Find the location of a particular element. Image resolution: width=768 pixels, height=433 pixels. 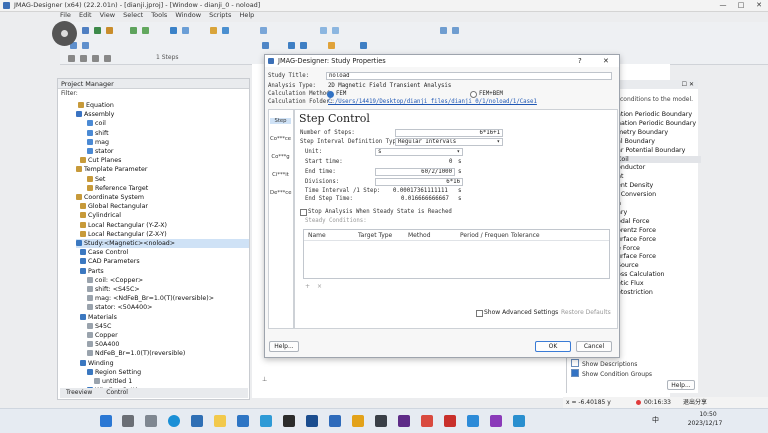

results-icon is located at coordinates (265, 45).